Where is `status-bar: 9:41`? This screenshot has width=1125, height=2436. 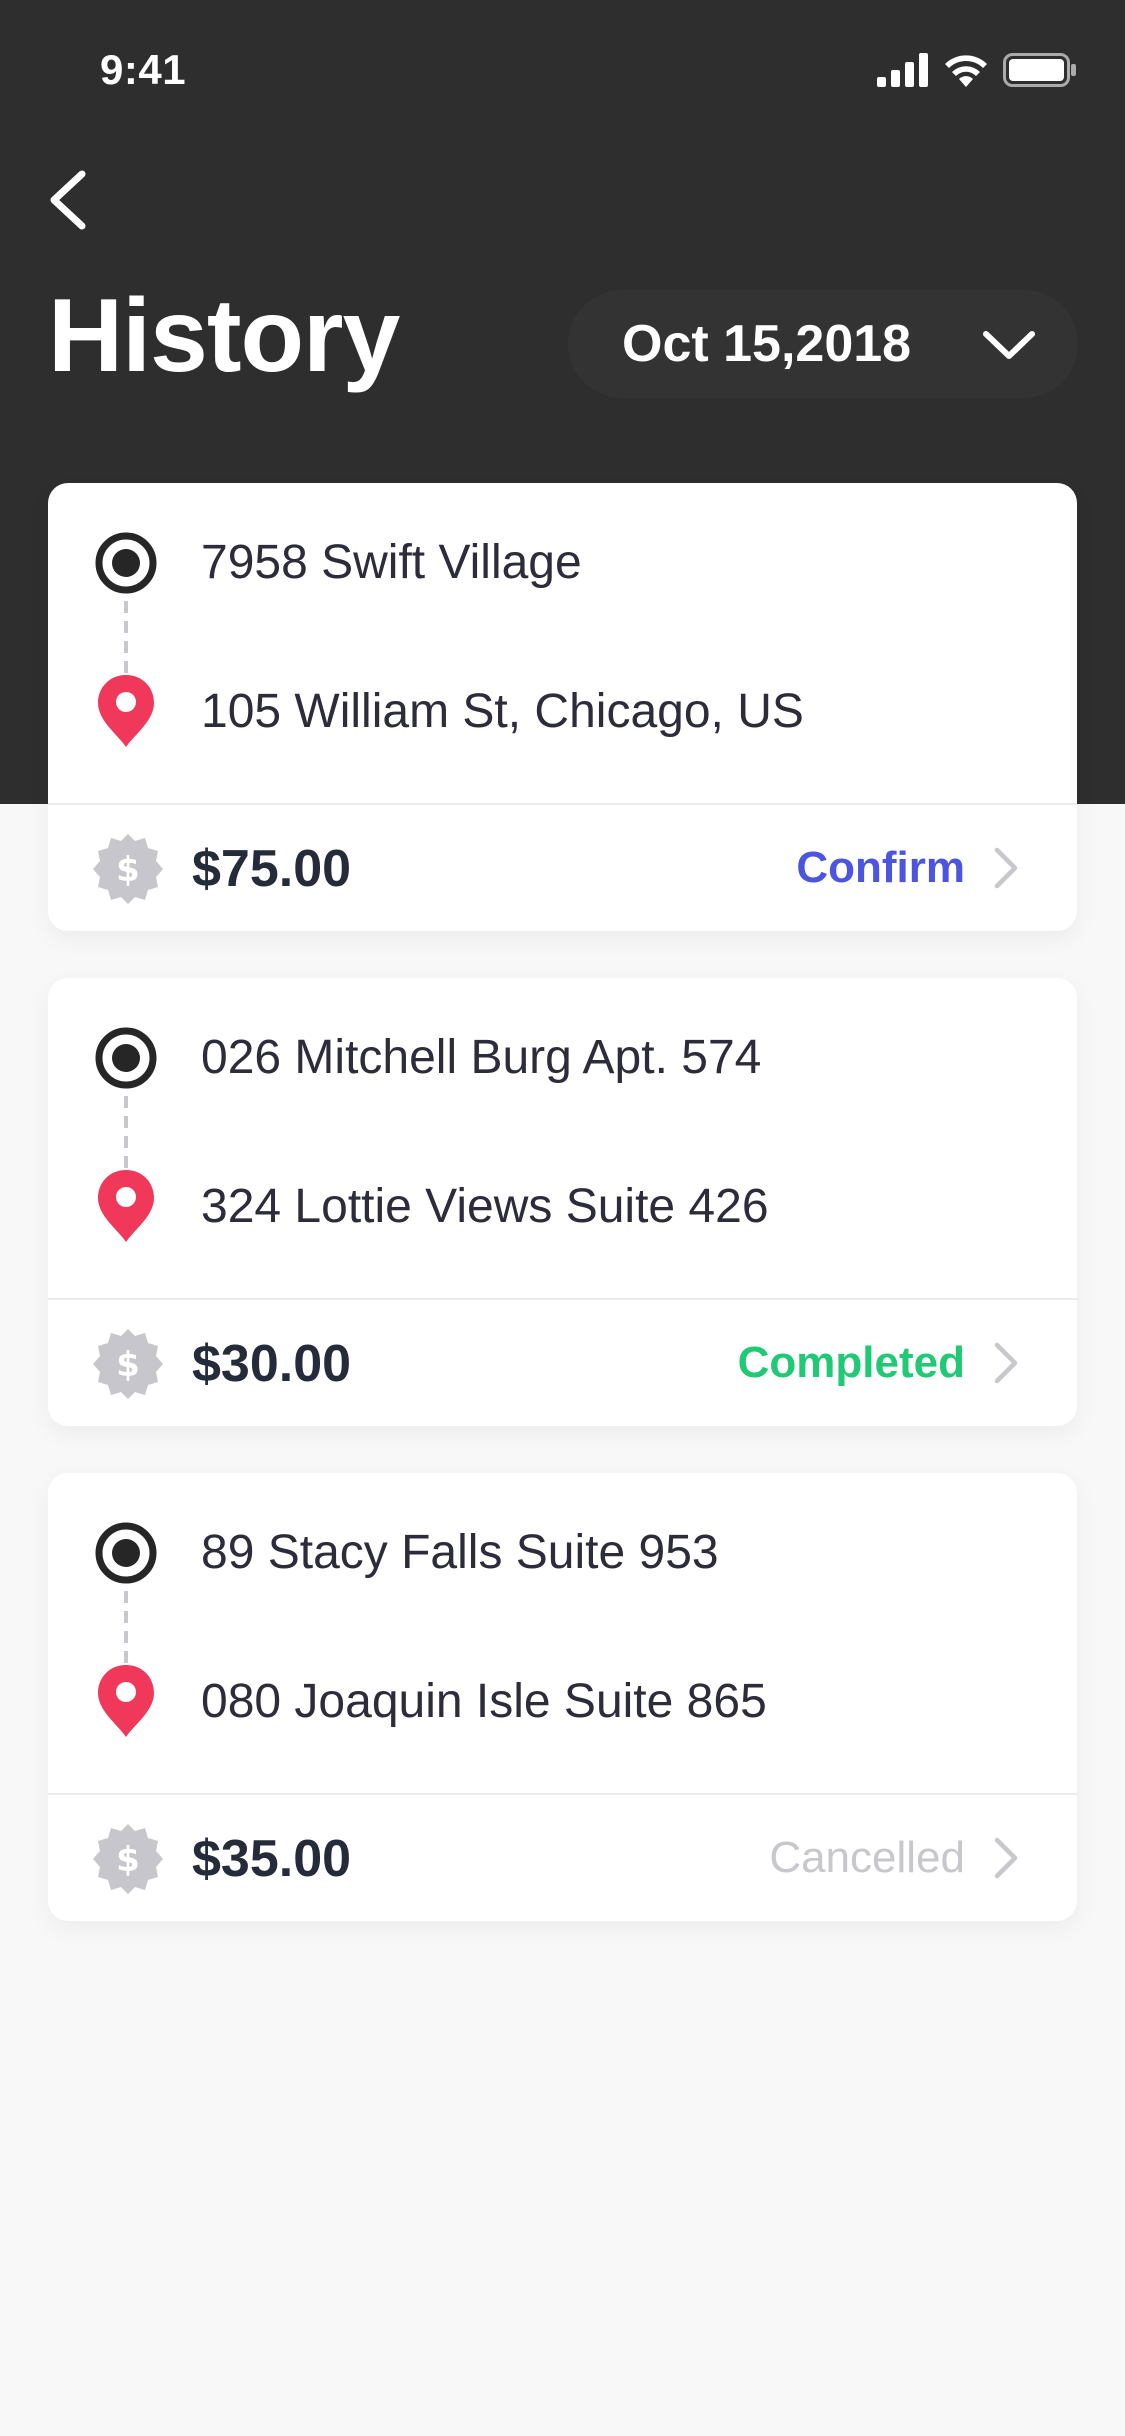 status-bar: 9:41 is located at coordinates (562, 70).